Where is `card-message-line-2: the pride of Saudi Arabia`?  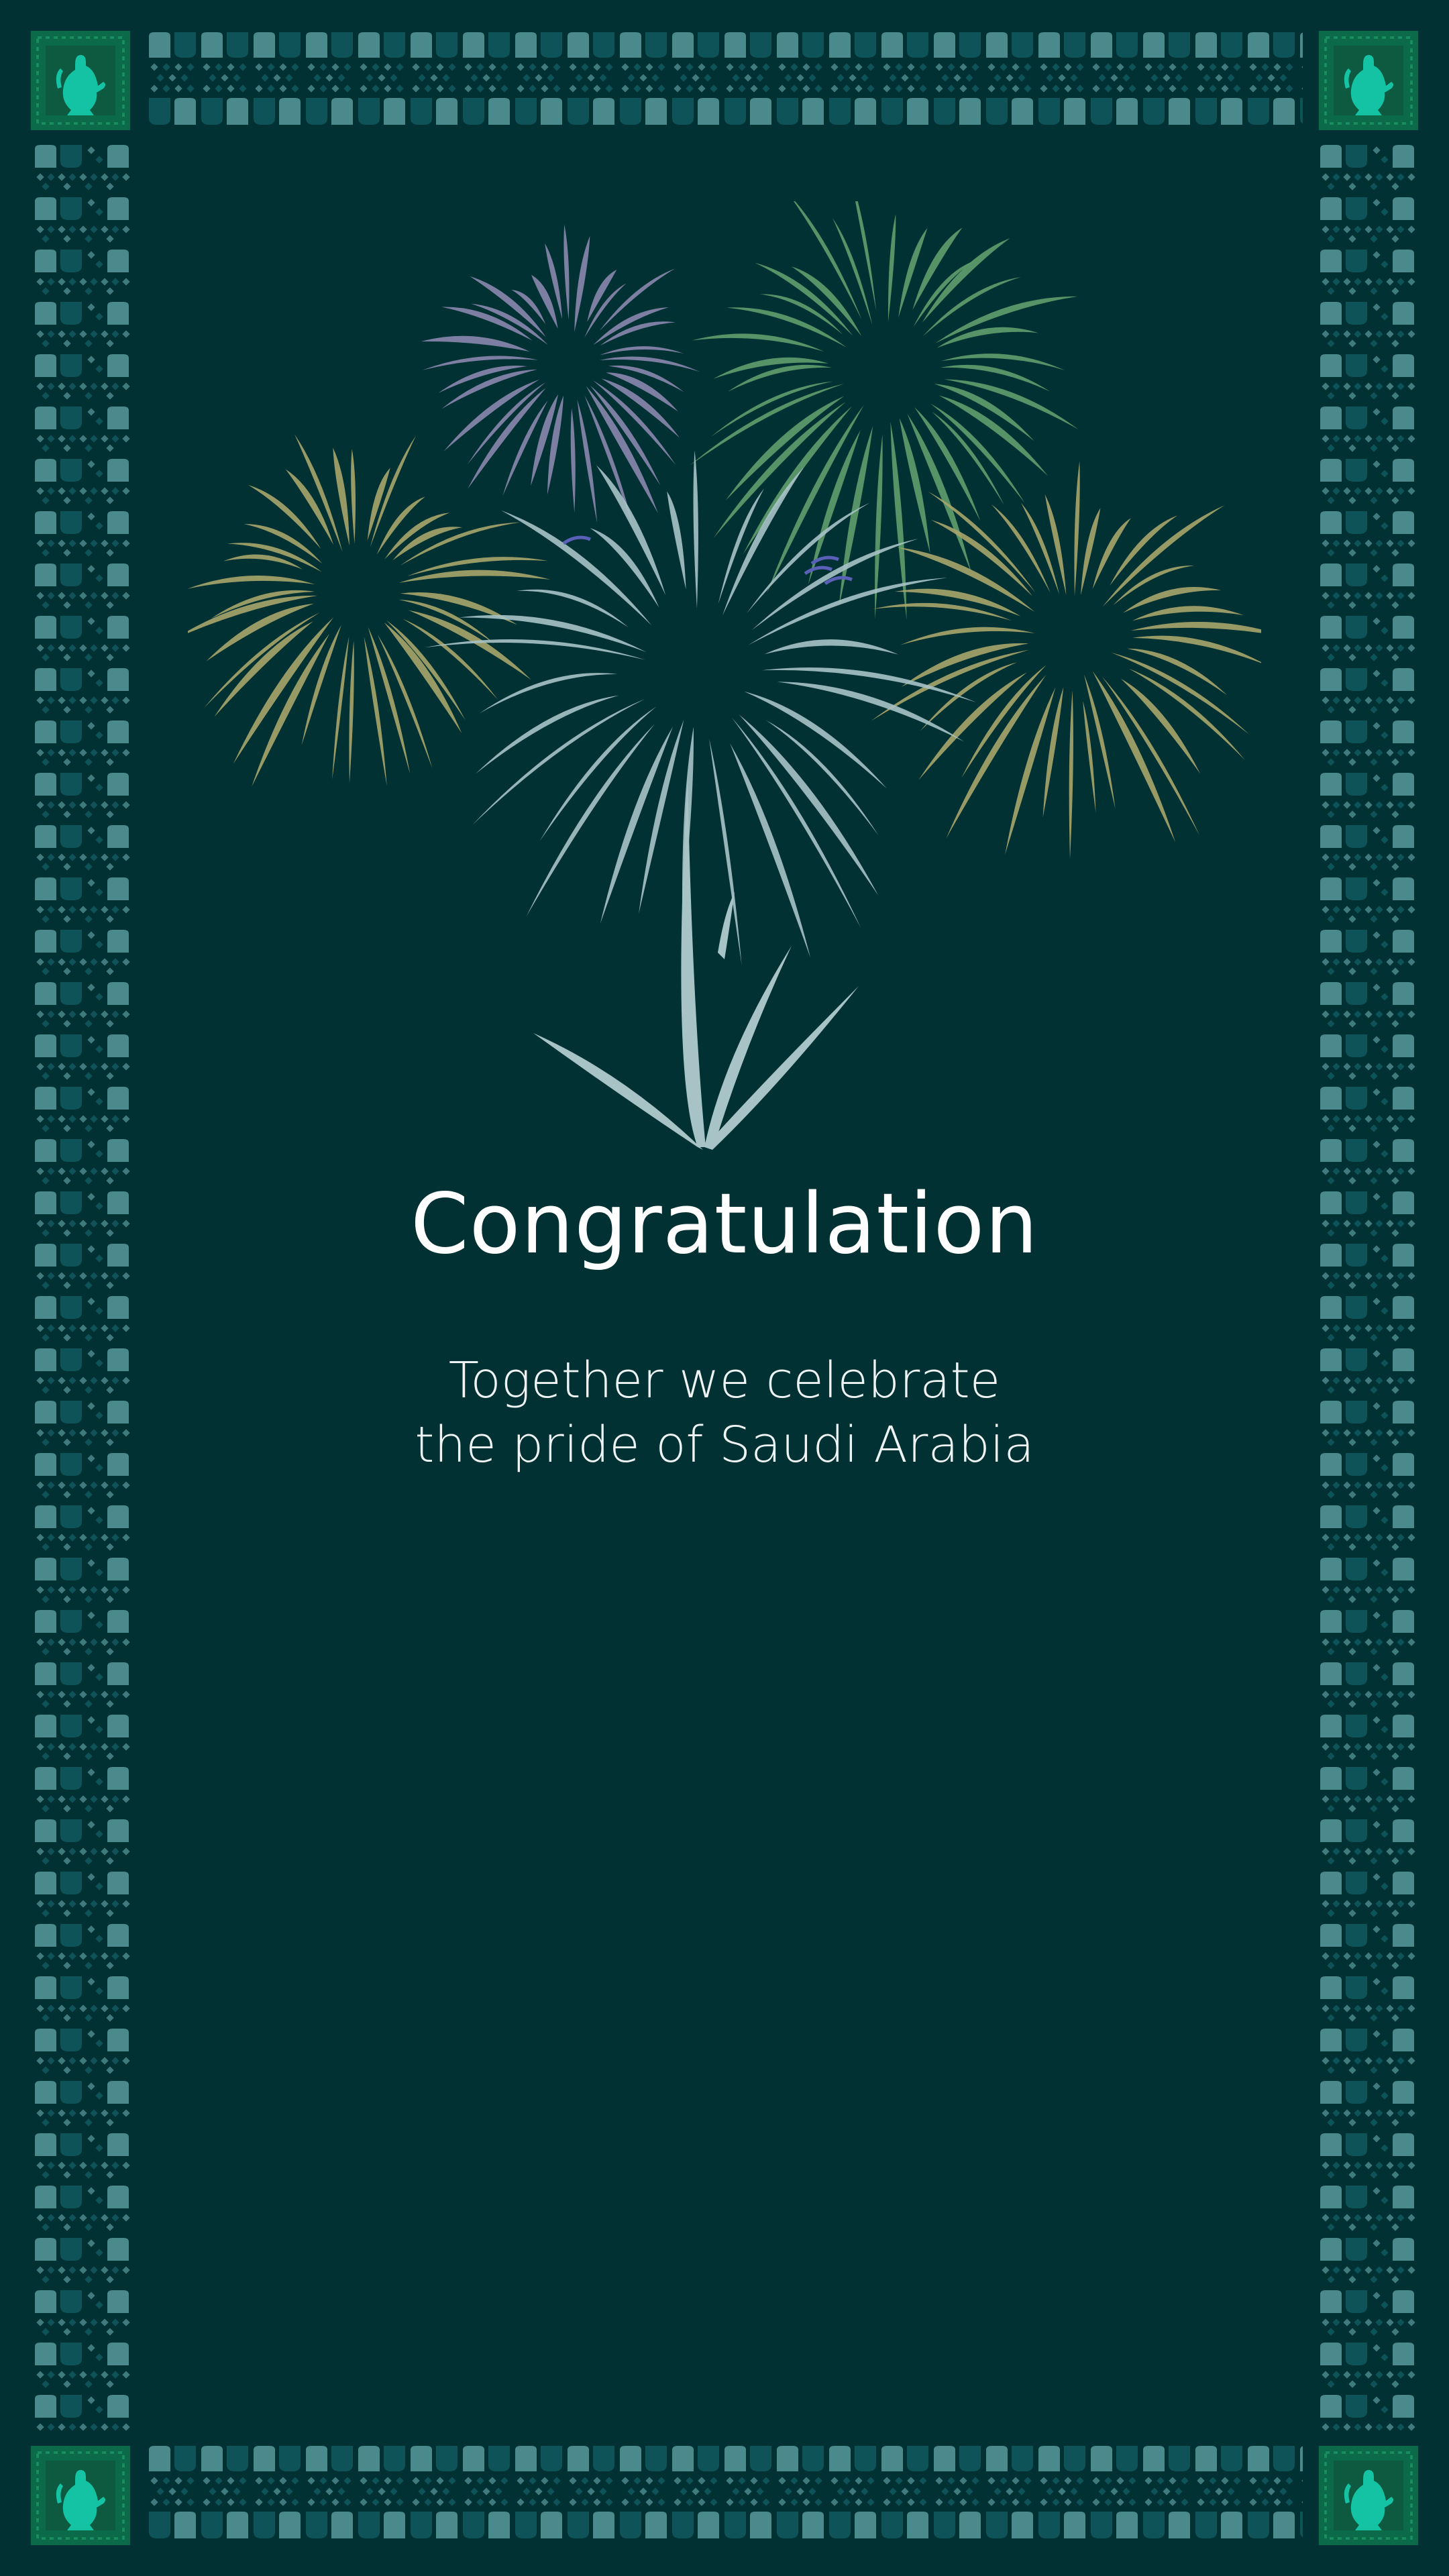
card-message-line-2: the pride of Saudi Arabia is located at coordinates (724, 1445).